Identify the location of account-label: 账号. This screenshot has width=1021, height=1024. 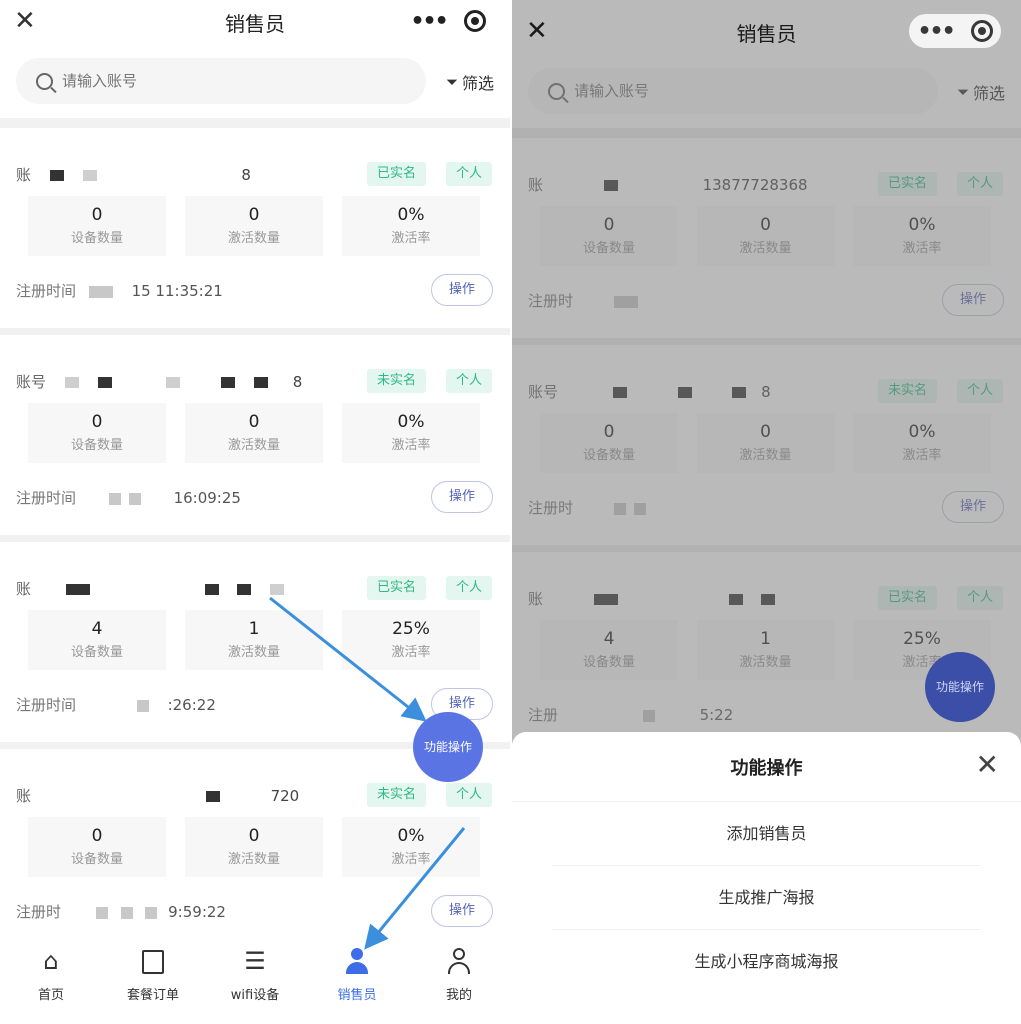
(31, 382).